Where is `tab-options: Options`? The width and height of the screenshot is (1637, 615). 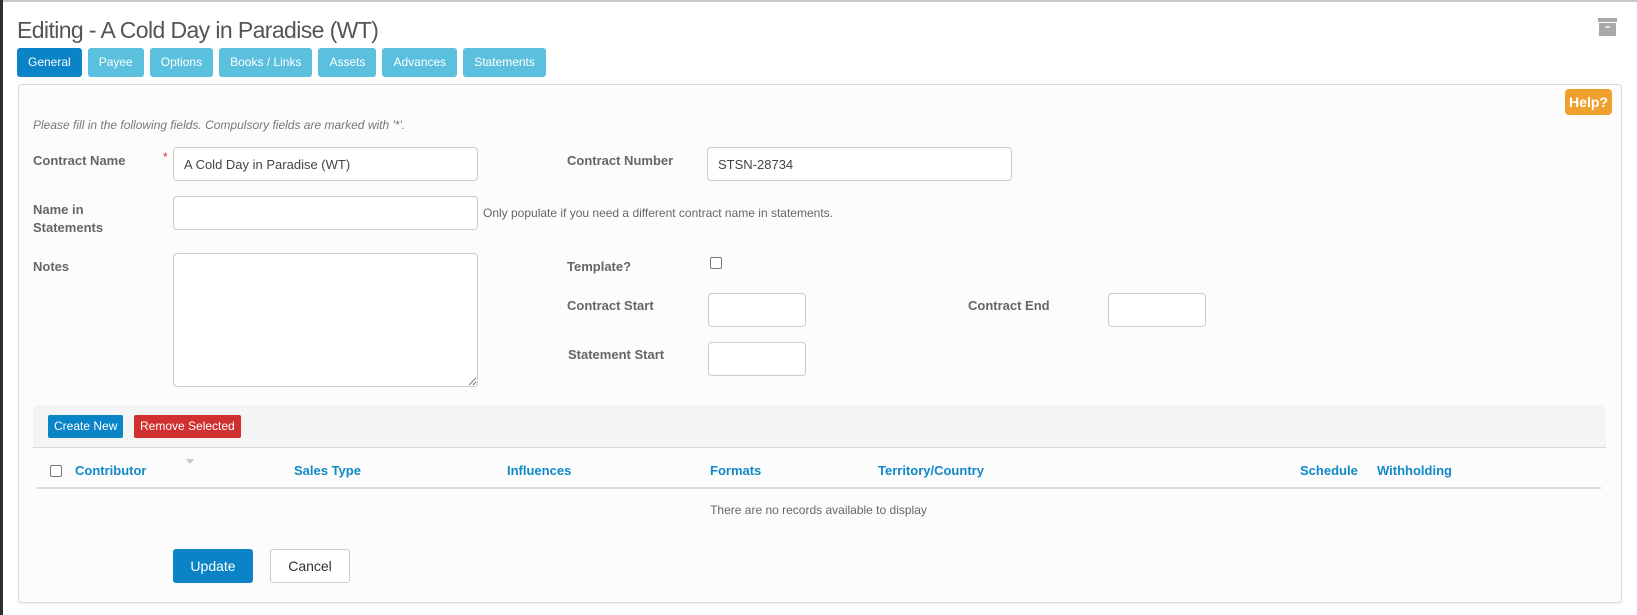 tab-options: Options is located at coordinates (181, 62).